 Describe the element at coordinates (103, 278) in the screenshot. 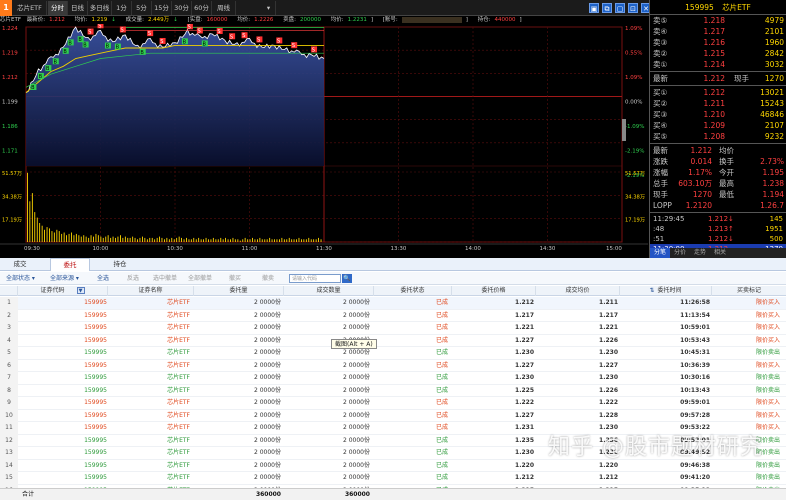

I see `select-all-button: 全选` at that location.